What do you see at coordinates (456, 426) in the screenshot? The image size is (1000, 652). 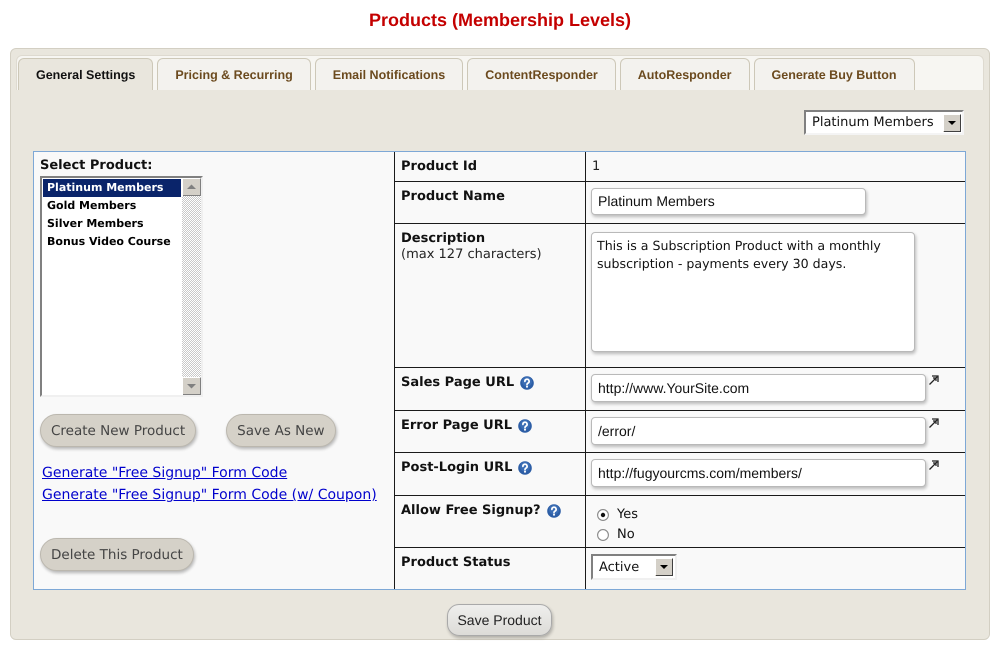 I see `field-label: Error Page URL` at bounding box center [456, 426].